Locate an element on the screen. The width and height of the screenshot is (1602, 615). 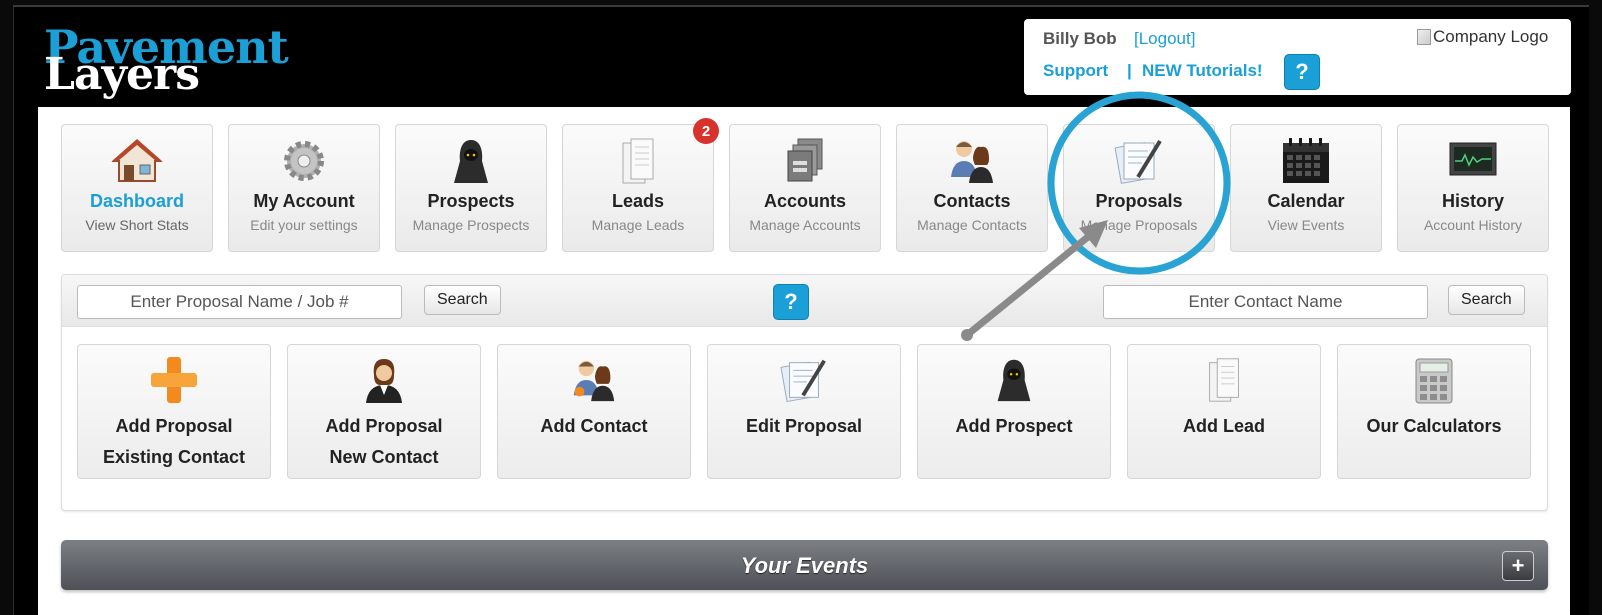
nav-subtitle: Manage Contacts is located at coordinates (972, 225).